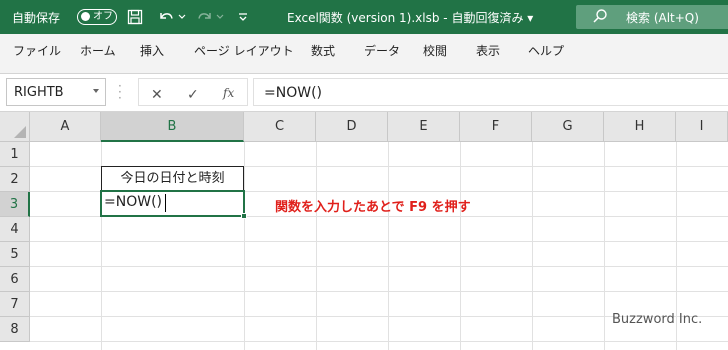 This screenshot has width=728, height=350. What do you see at coordinates (640, 127) in the screenshot?
I see `column-header-h: H` at bounding box center [640, 127].